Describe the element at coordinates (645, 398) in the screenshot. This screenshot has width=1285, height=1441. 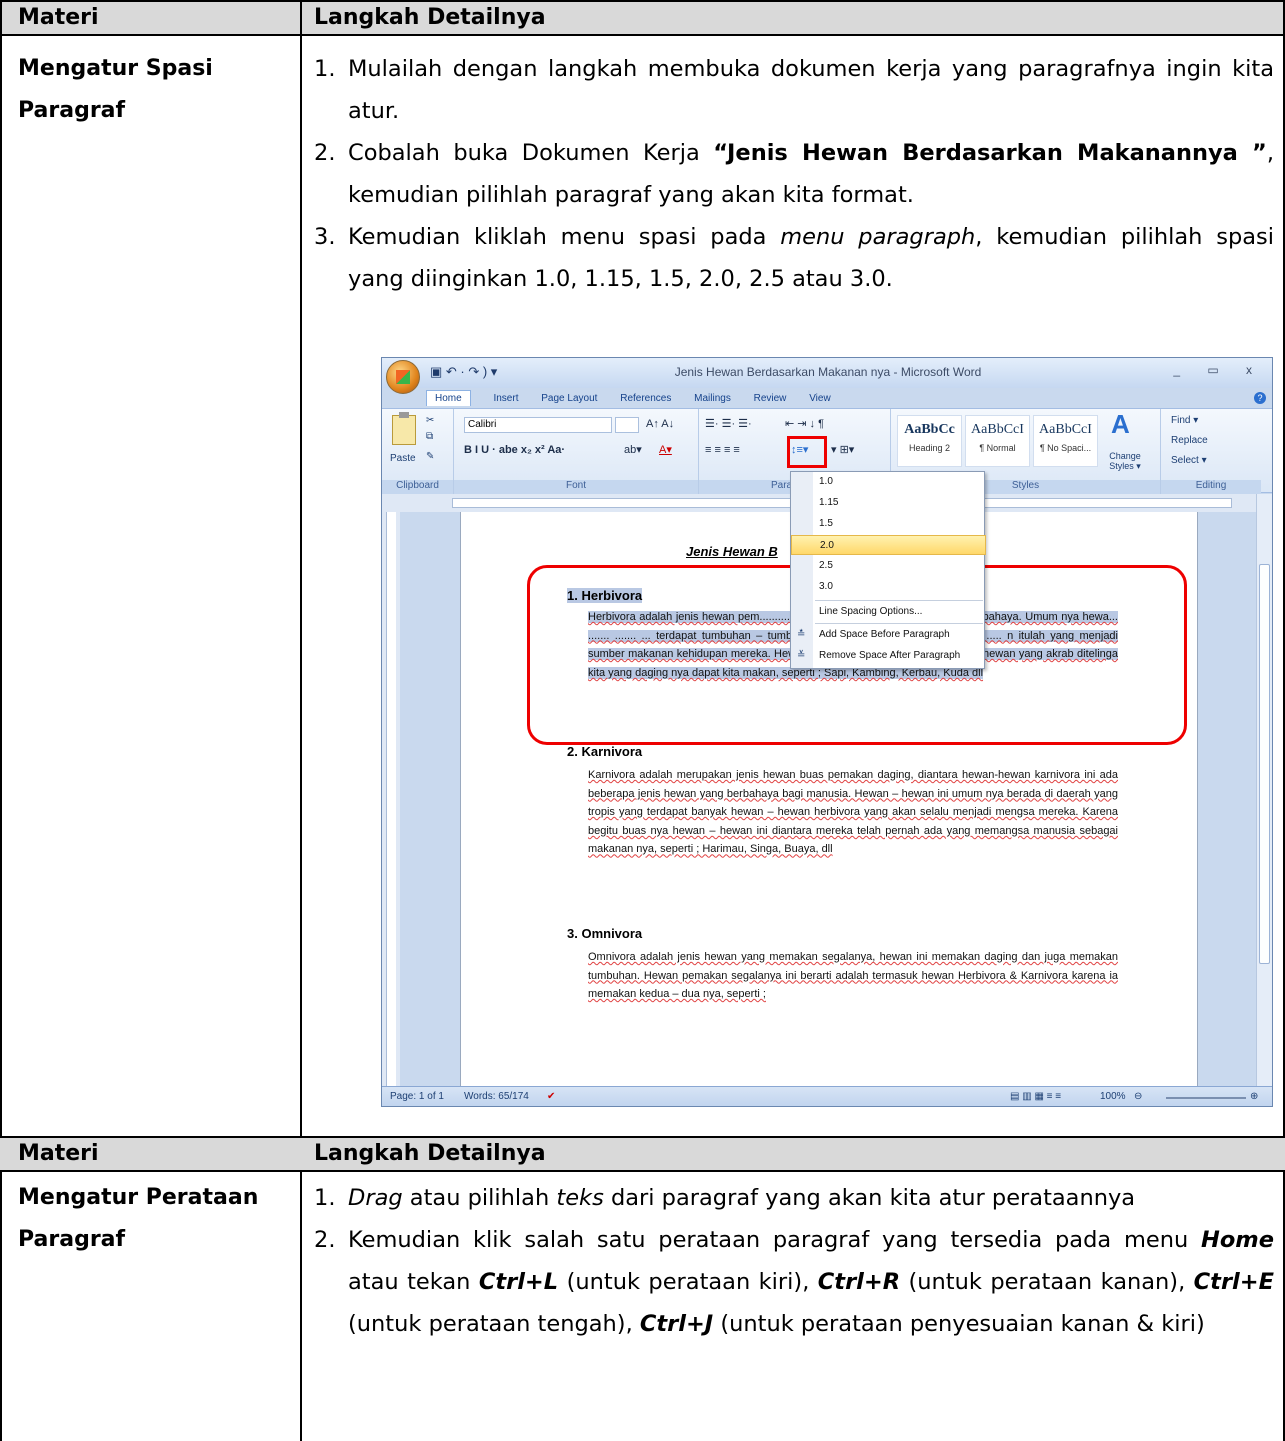
I see `tab-references: References` at that location.